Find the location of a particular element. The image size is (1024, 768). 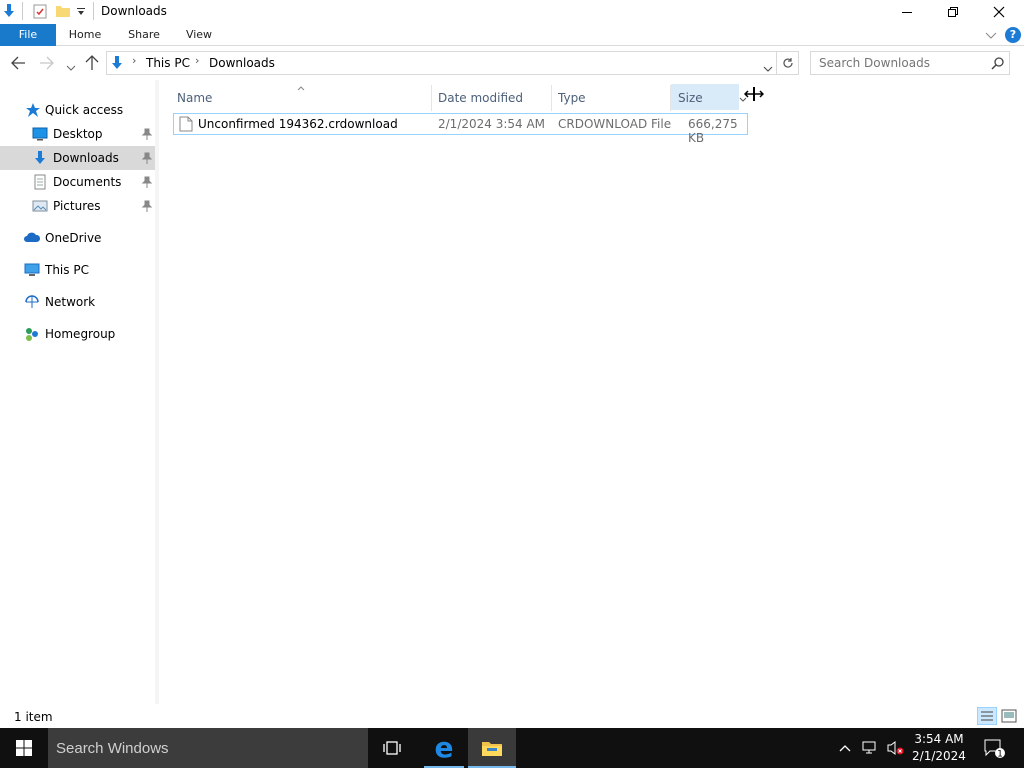

back-arrow-icon is located at coordinates (18, 64).